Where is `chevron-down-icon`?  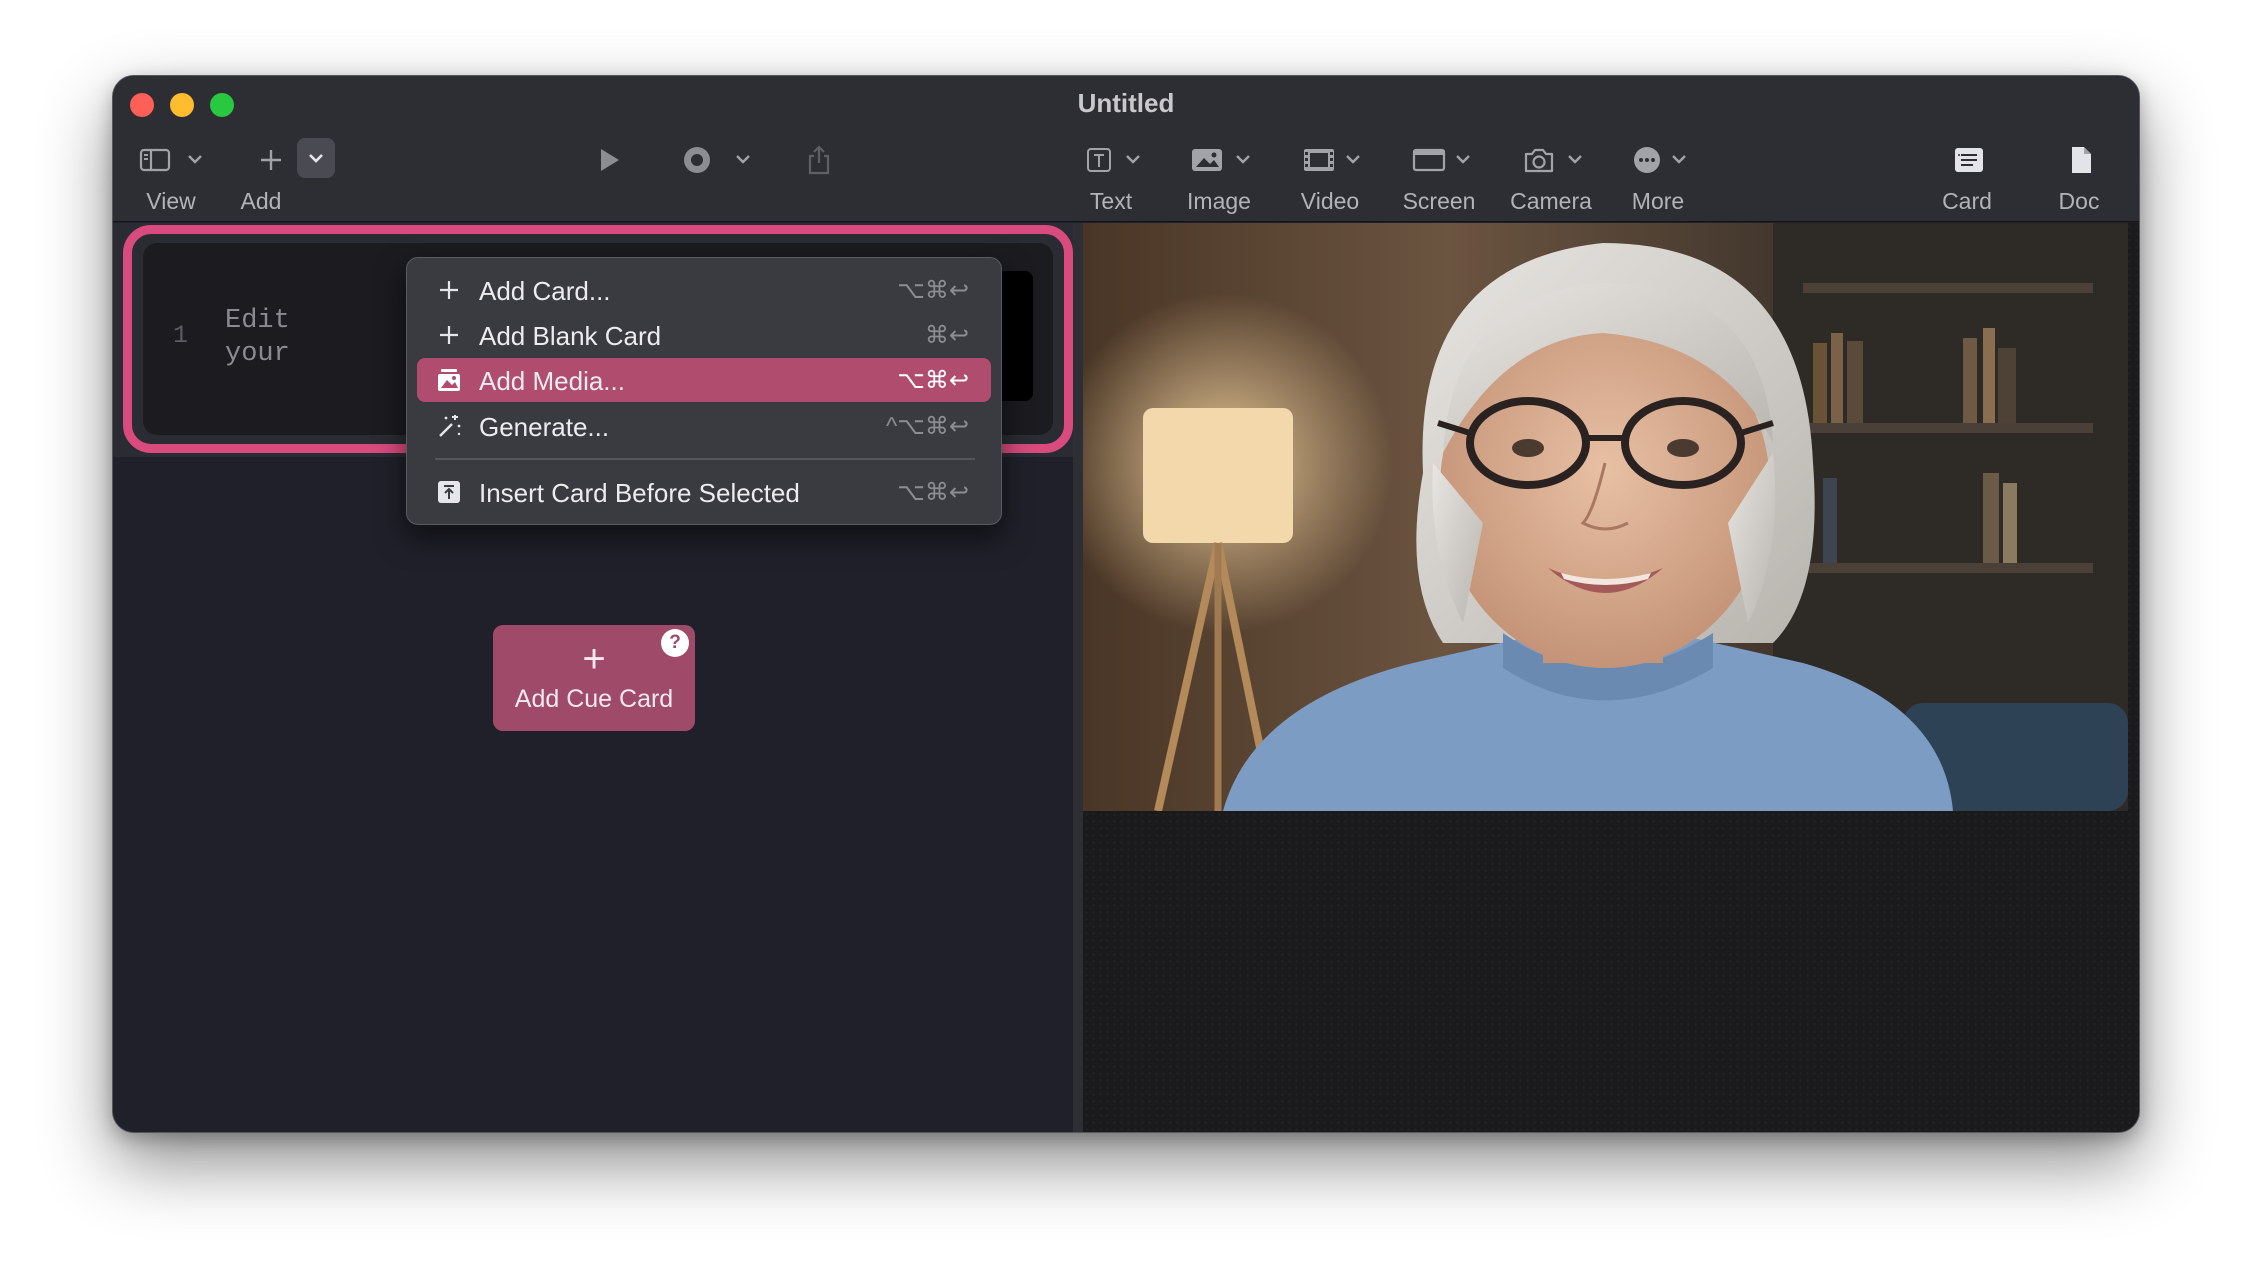
chevron-down-icon is located at coordinates (316, 158).